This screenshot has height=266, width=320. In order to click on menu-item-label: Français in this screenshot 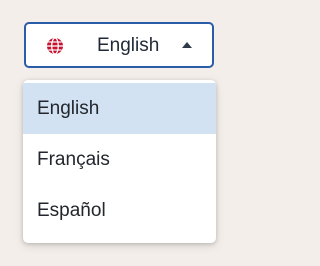, I will do `click(73, 159)`.